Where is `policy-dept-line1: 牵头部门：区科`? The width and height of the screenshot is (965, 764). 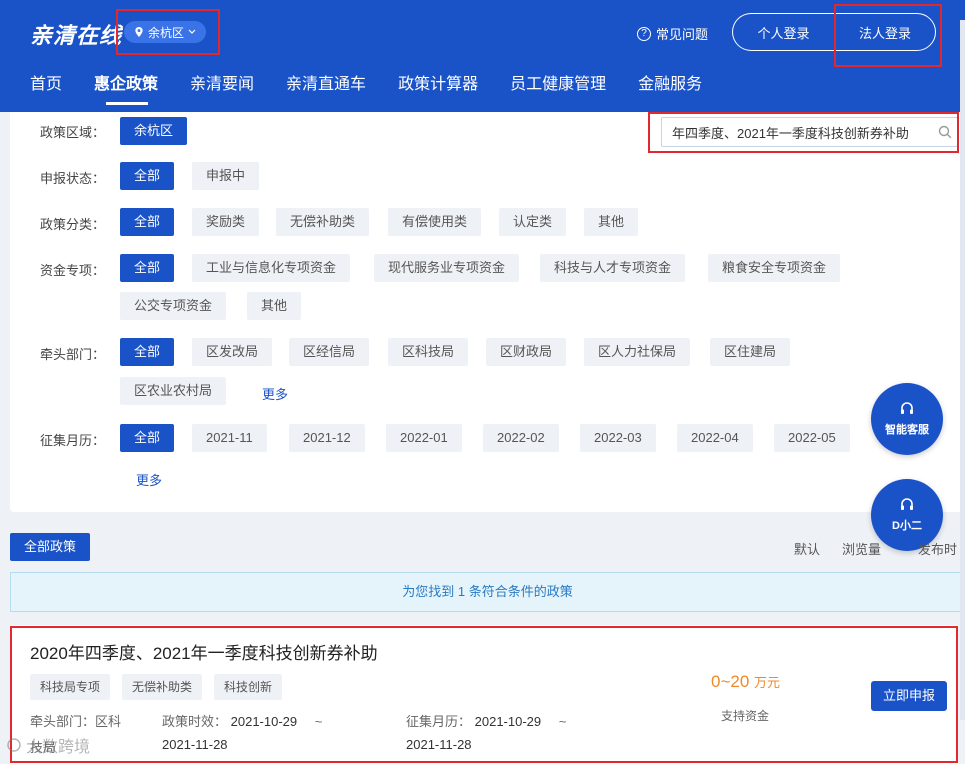
policy-dept-line1: 牵头部门：区科 is located at coordinates (76, 721).